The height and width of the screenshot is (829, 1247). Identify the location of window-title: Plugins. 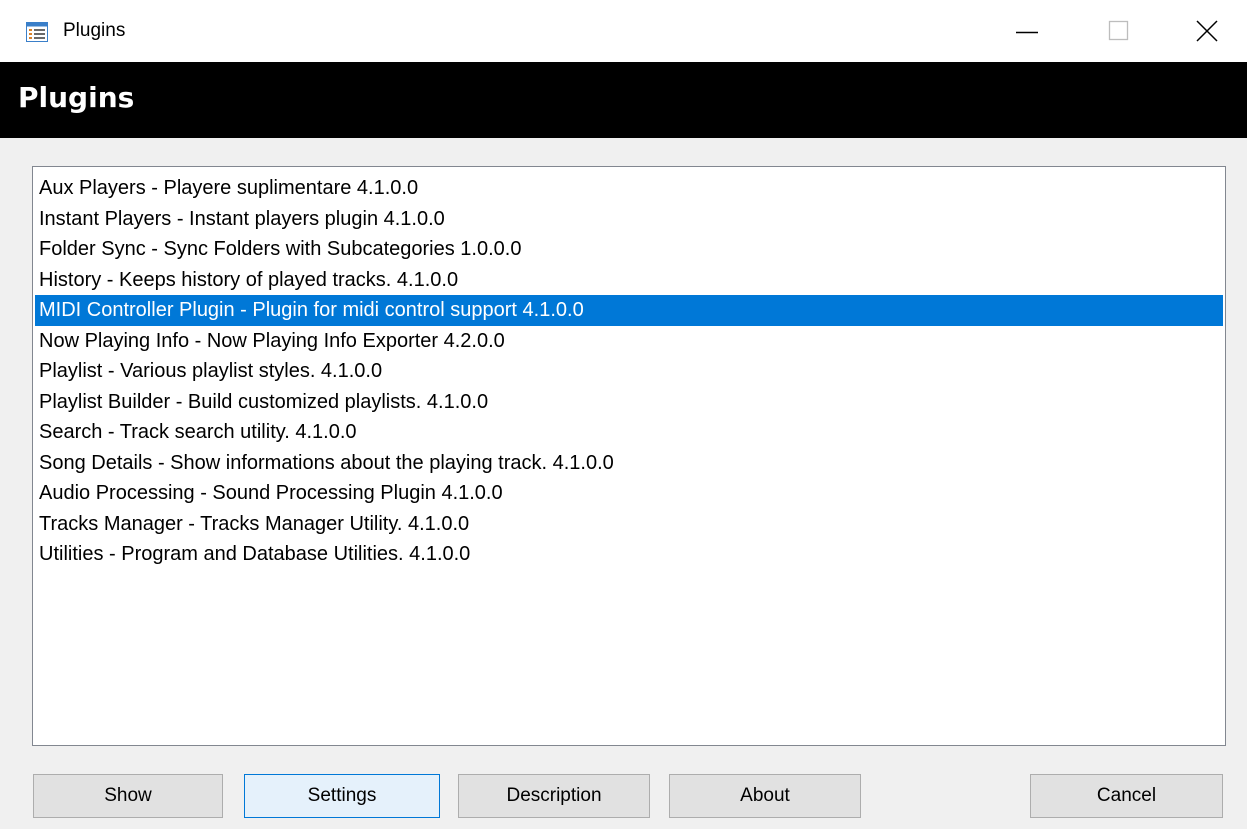
(94, 30).